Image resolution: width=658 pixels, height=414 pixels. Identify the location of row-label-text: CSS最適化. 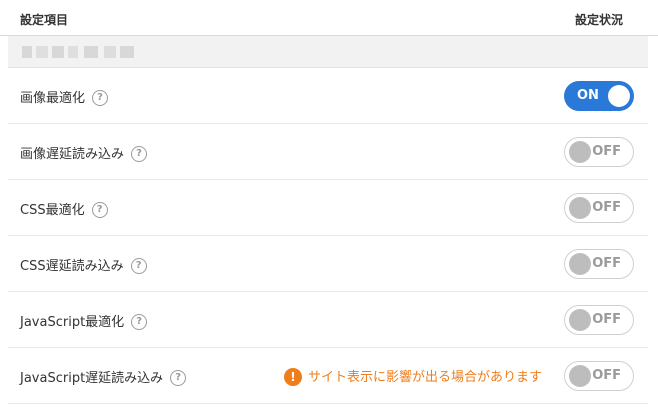
(52, 210).